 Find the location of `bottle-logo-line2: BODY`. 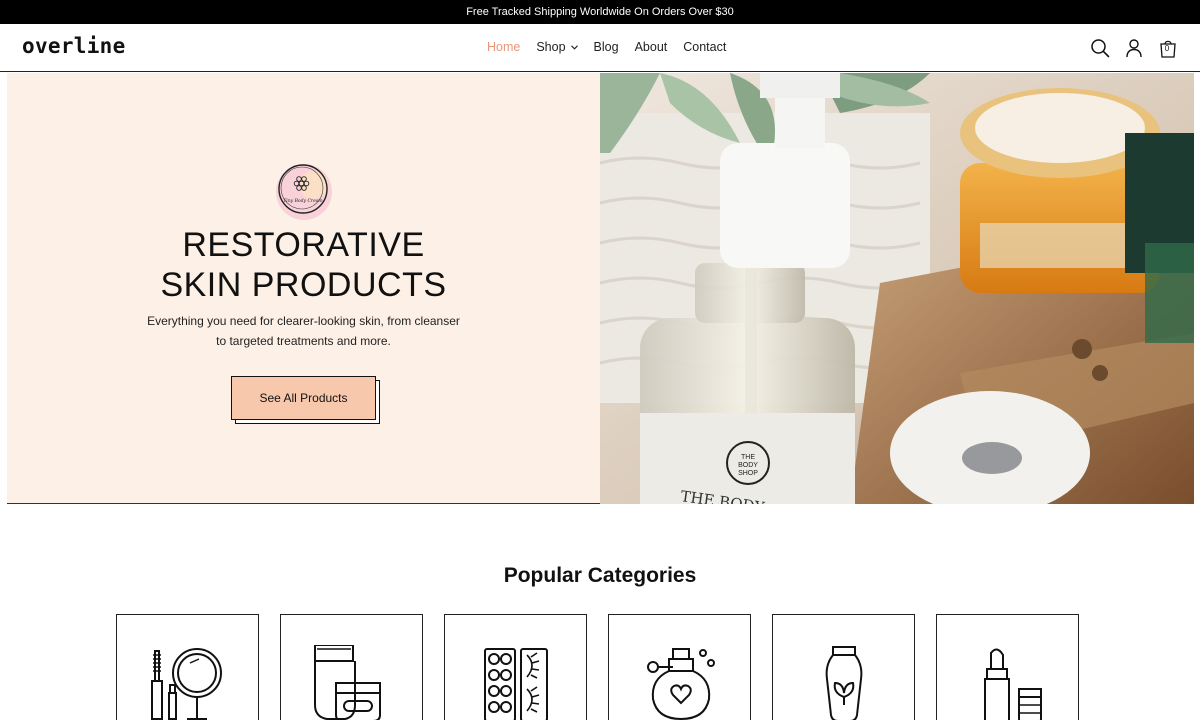

bottle-logo-line2: BODY is located at coordinates (748, 465).